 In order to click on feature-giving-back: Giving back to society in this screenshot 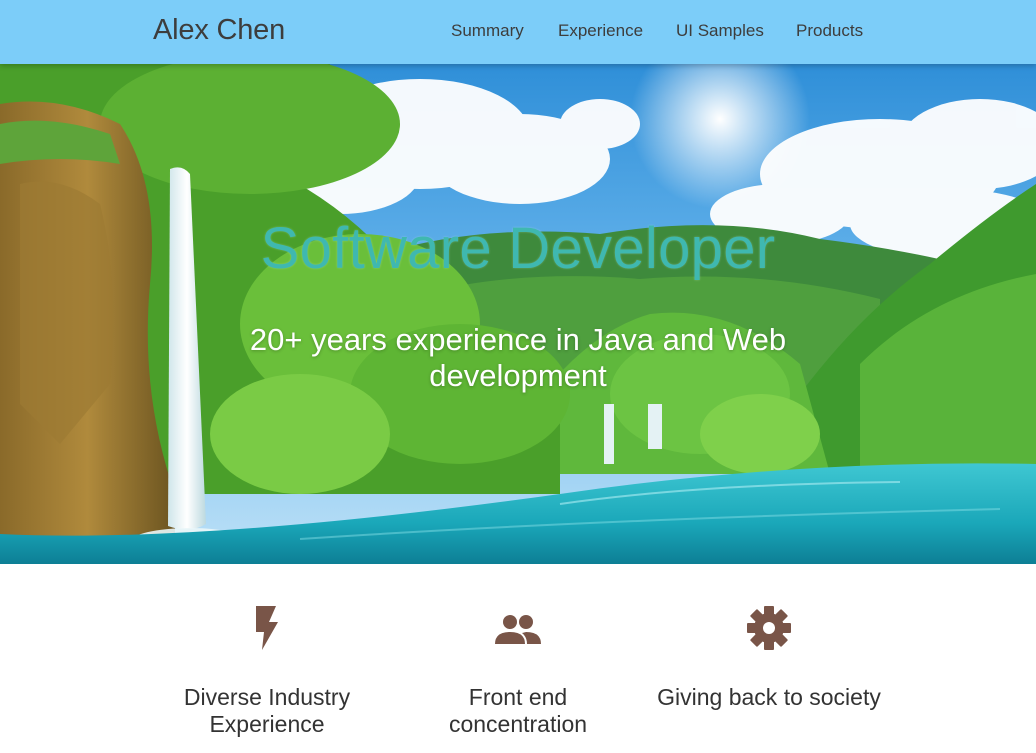, I will do `click(769, 655)`.